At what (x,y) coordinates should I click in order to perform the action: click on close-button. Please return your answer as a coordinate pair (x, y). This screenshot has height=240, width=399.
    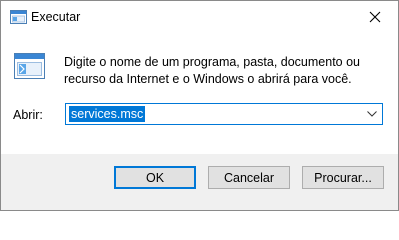
    Looking at the image, I should click on (375, 17).